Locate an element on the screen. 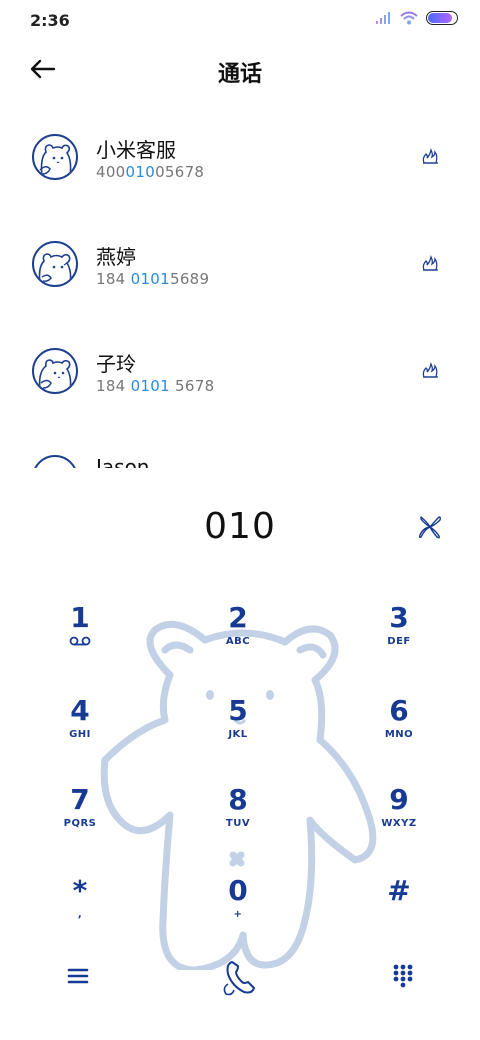 This screenshot has height=1040, width=480. key-6: 6 MNO is located at coordinates (399, 730).